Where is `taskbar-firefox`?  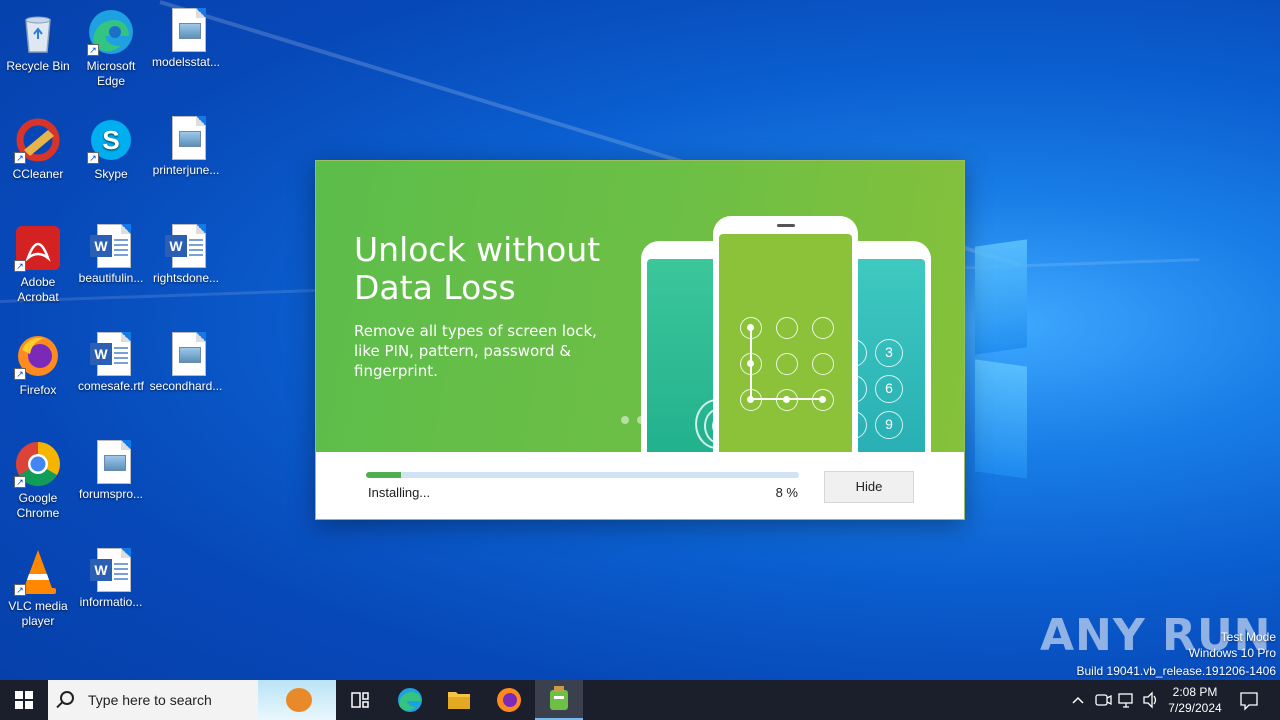
taskbar-firefox is located at coordinates (509, 700).